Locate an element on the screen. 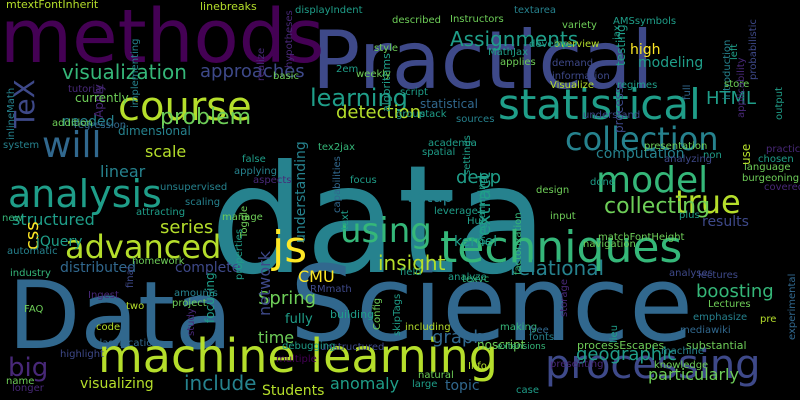 This screenshot has width=800, height=400. word-variety: variety is located at coordinates (579, 25).